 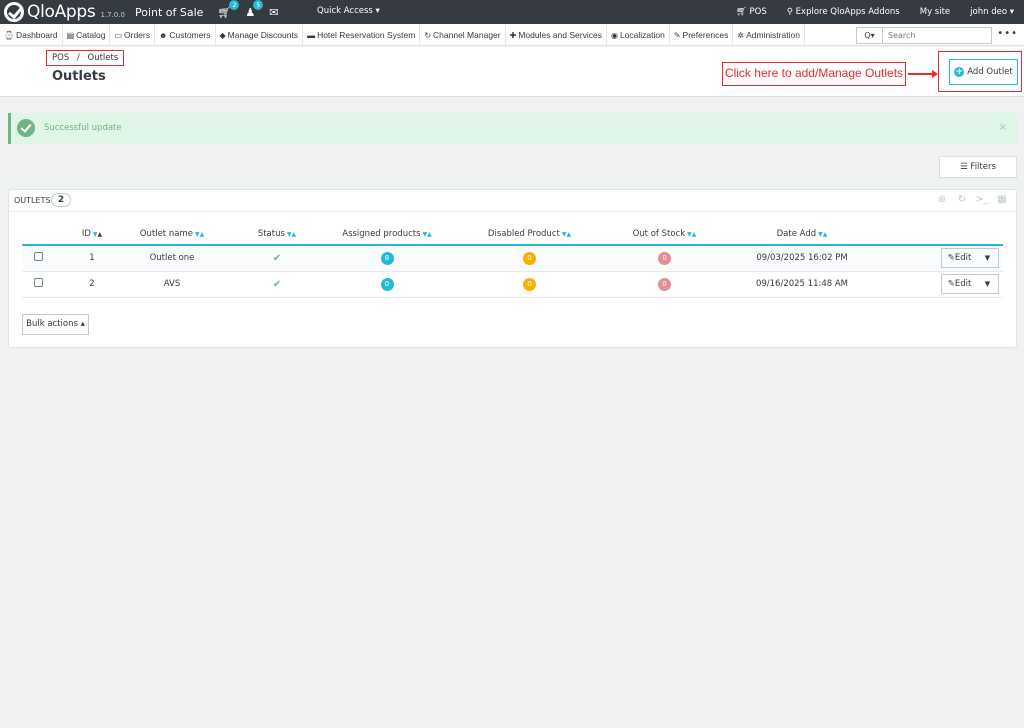 I want to click on out-of-stock-count-badge: 0, so click(x=664, y=284).